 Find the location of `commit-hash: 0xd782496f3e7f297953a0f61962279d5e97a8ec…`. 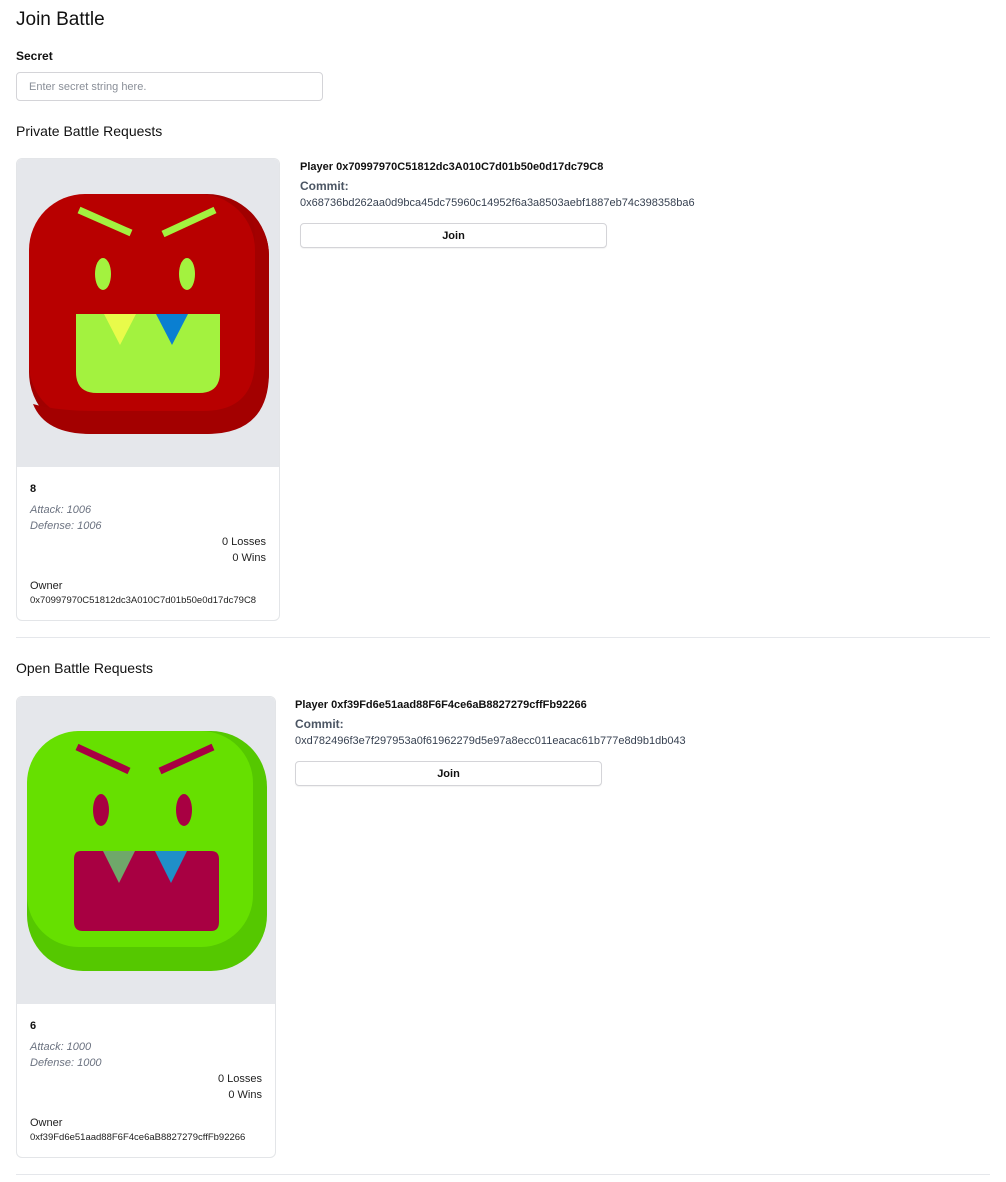

commit-hash: 0xd782496f3e7f297953a0f61962279d5e97a8ec… is located at coordinates (490, 741).